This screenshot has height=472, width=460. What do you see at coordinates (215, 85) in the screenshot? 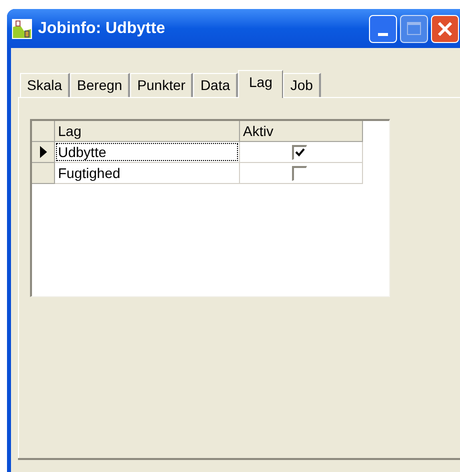
I see `tab: Data` at bounding box center [215, 85].